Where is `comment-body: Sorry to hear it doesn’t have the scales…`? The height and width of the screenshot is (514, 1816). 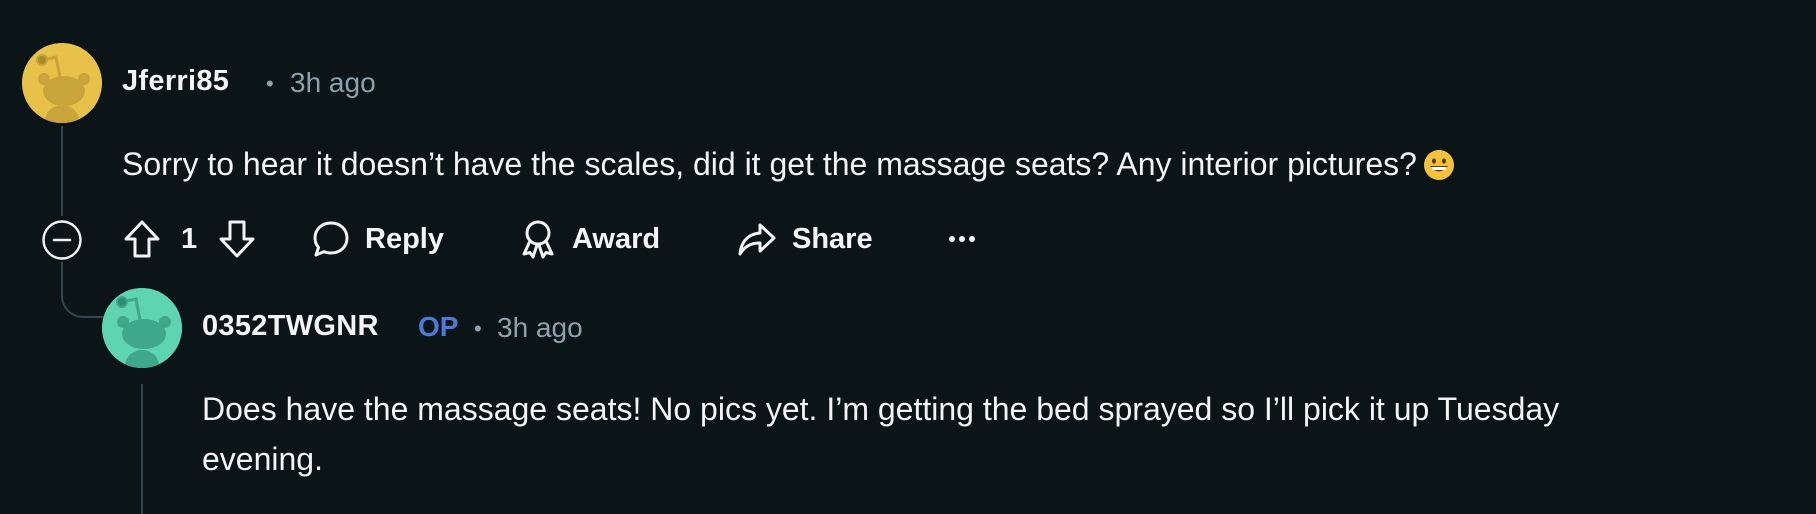 comment-body: Sorry to hear it doesn’t have the scales… is located at coordinates (788, 164).